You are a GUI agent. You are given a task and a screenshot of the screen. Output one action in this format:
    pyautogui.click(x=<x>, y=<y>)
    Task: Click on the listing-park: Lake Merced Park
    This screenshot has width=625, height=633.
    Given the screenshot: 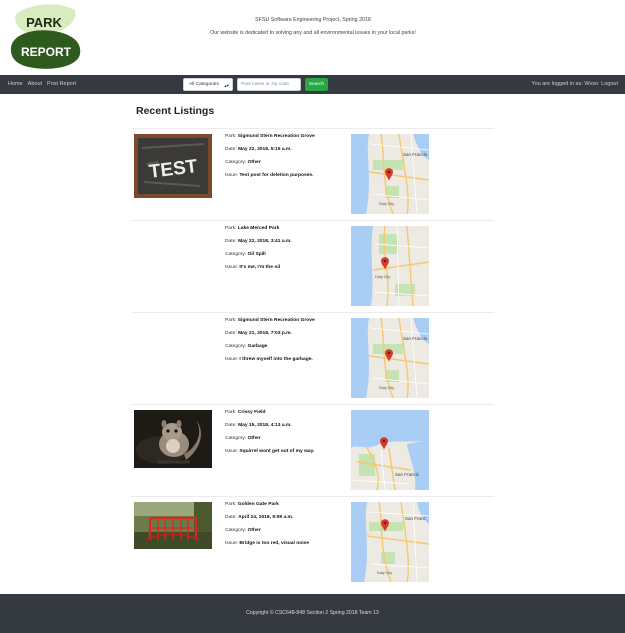 What is the action you would take?
    pyautogui.click(x=258, y=228)
    